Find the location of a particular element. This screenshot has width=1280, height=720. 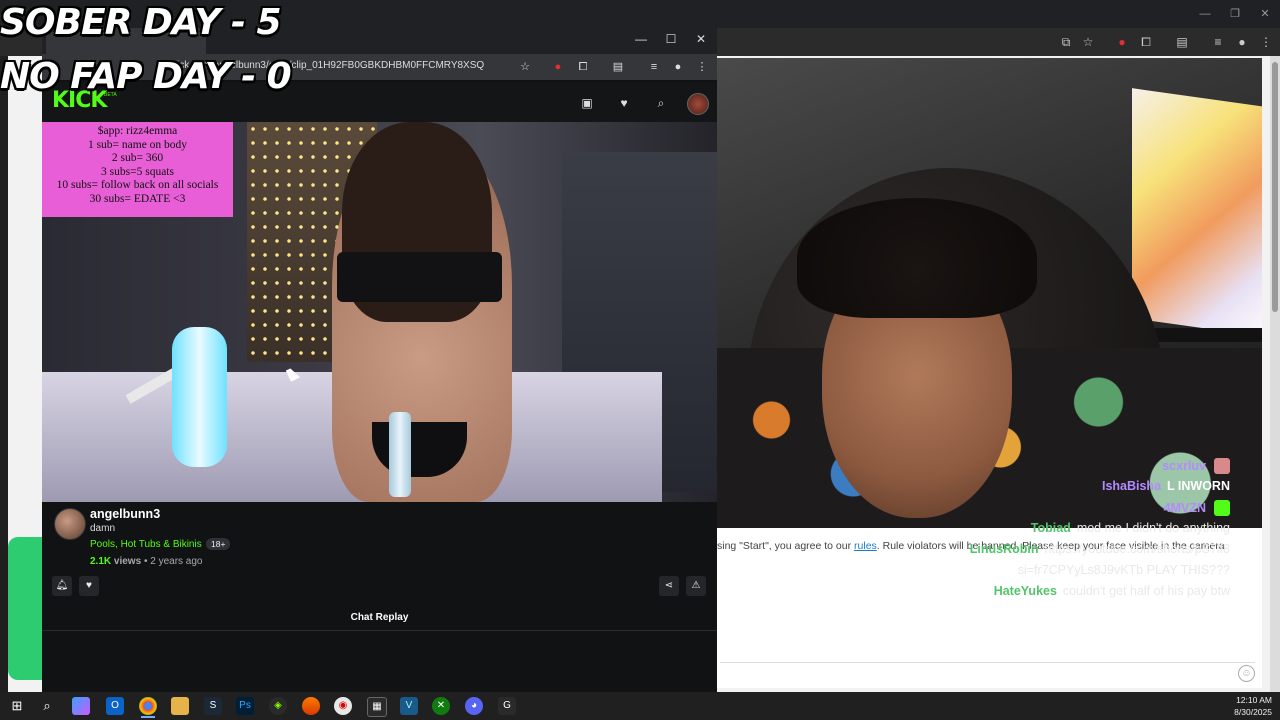

clip-age: 2 years ago is located at coordinates (176, 561).